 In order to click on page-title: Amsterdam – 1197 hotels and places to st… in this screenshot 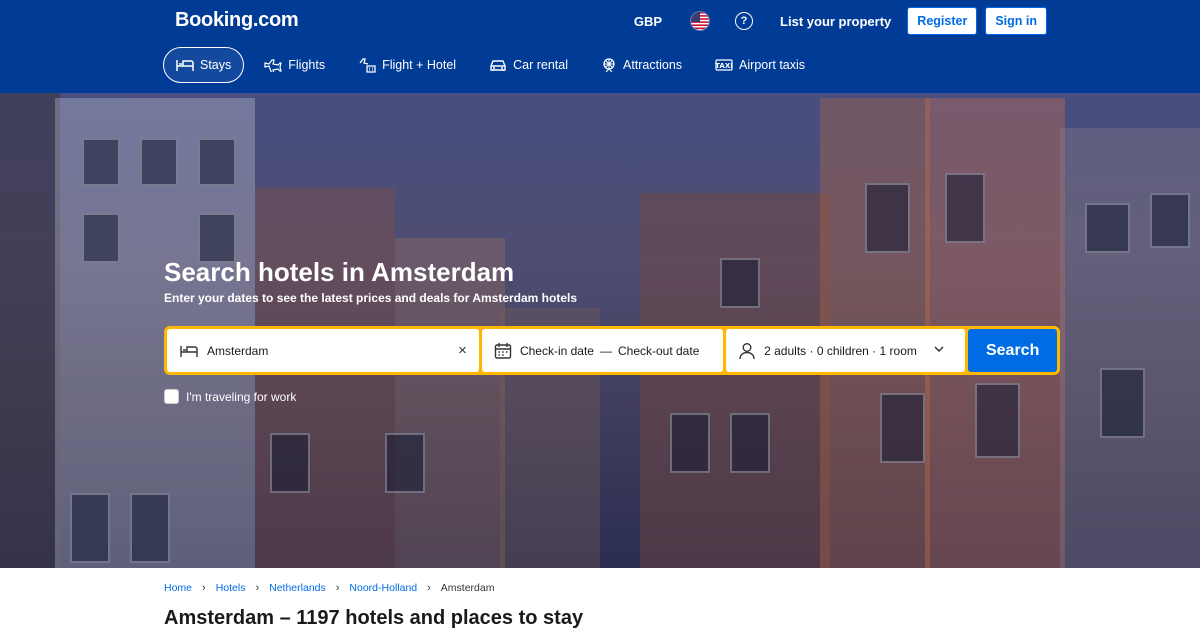, I will do `click(374, 618)`.